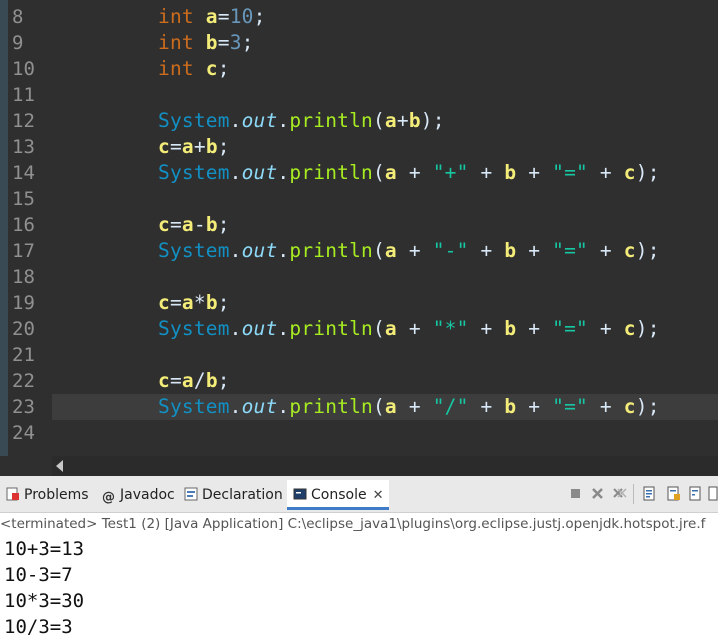 The width and height of the screenshot is (718, 642). Describe the element at coordinates (597, 493) in the screenshot. I see `remove-launch-icon` at that location.